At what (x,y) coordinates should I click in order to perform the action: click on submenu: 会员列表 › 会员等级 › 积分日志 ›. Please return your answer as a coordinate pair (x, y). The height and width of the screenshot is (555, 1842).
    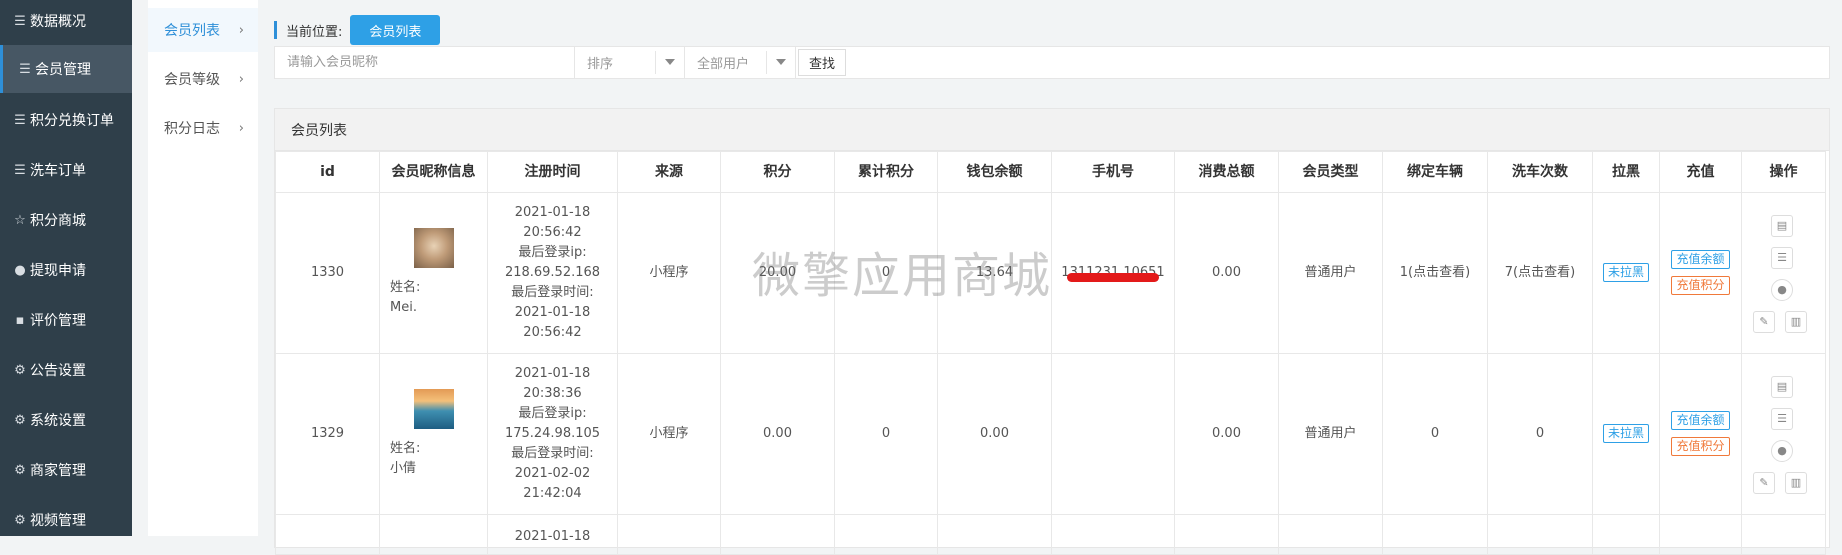
    Looking at the image, I should click on (203, 268).